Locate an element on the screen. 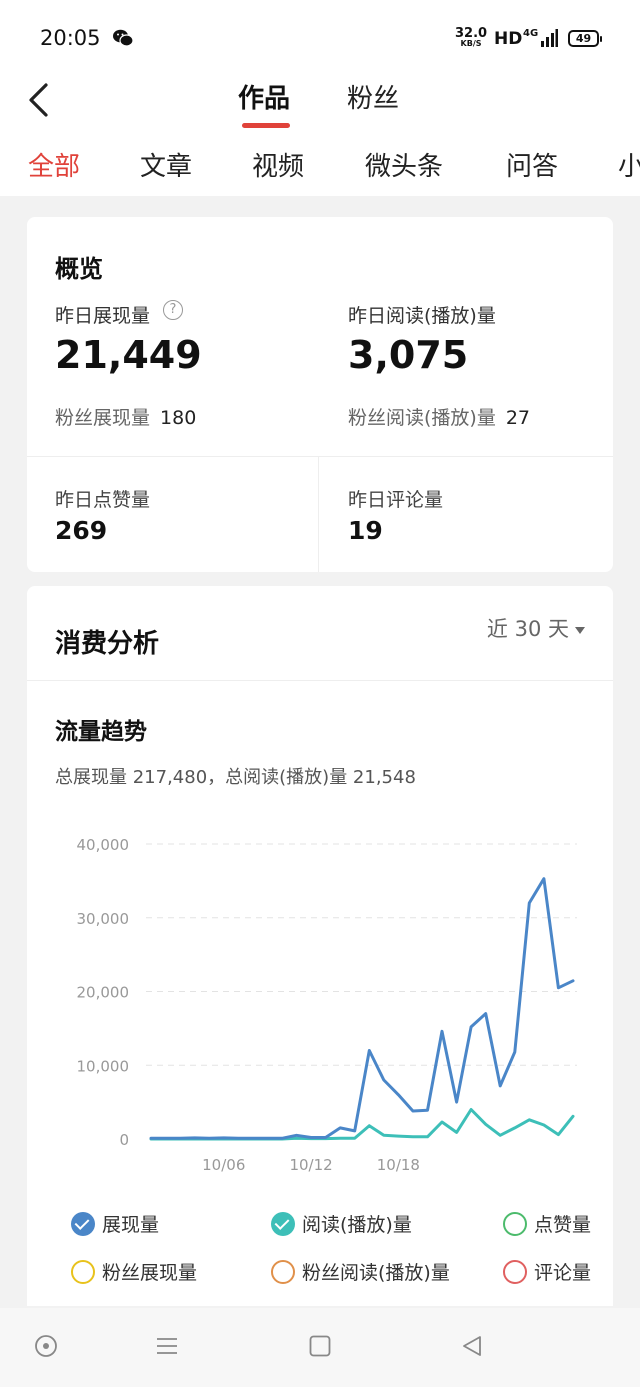  legend-item: 点赞量 is located at coordinates (547, 1224).